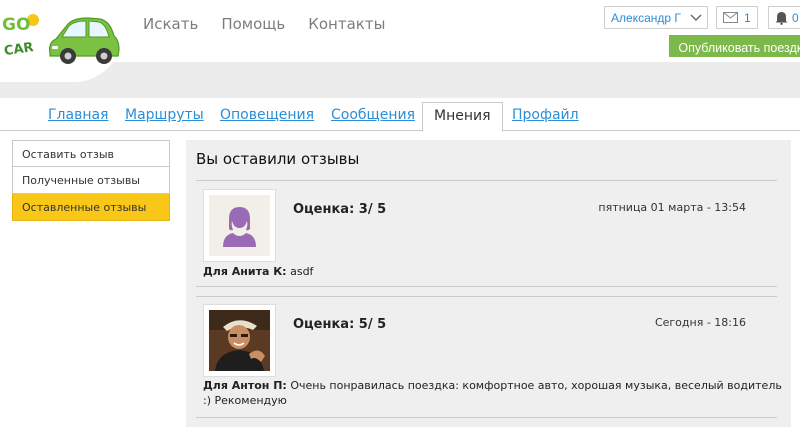 Image resolution: width=800 pixels, height=427 pixels. What do you see at coordinates (346, 24) in the screenshot?
I see `nav-contacts: Контакты` at bounding box center [346, 24].